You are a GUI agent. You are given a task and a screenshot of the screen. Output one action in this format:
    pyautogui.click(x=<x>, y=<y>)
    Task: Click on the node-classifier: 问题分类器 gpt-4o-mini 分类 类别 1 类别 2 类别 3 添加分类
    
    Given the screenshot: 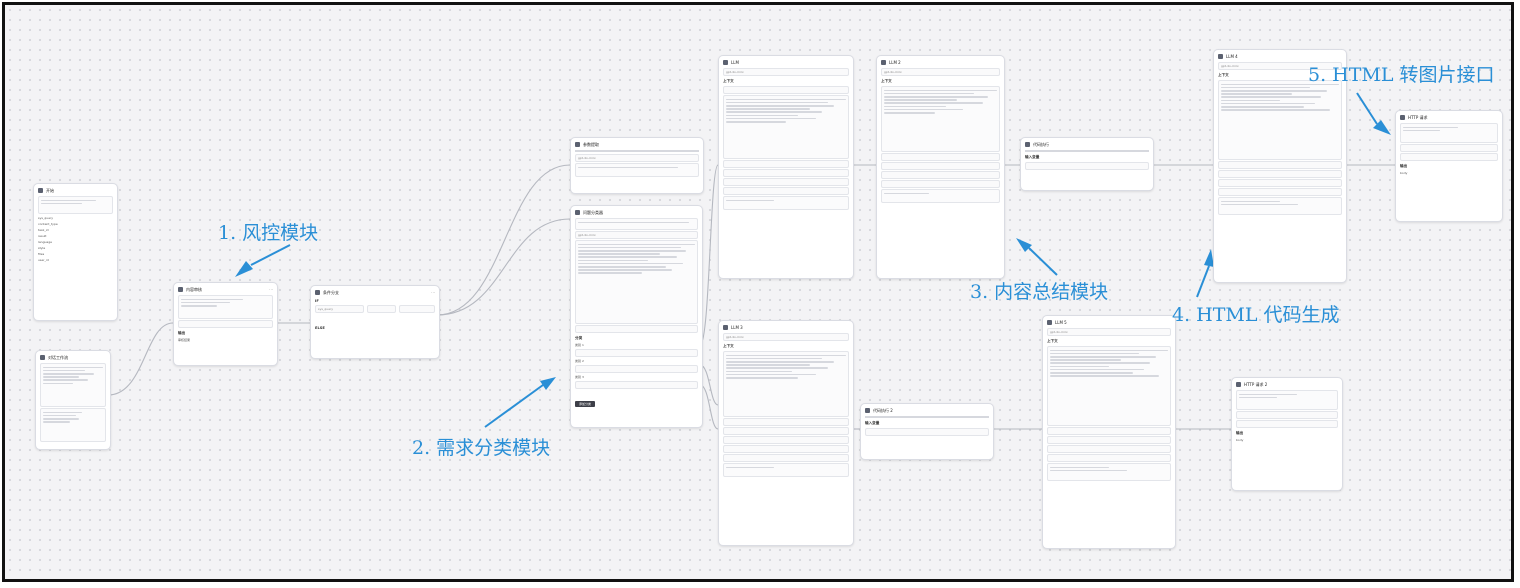 What is the action you would take?
    pyautogui.click(x=636, y=316)
    